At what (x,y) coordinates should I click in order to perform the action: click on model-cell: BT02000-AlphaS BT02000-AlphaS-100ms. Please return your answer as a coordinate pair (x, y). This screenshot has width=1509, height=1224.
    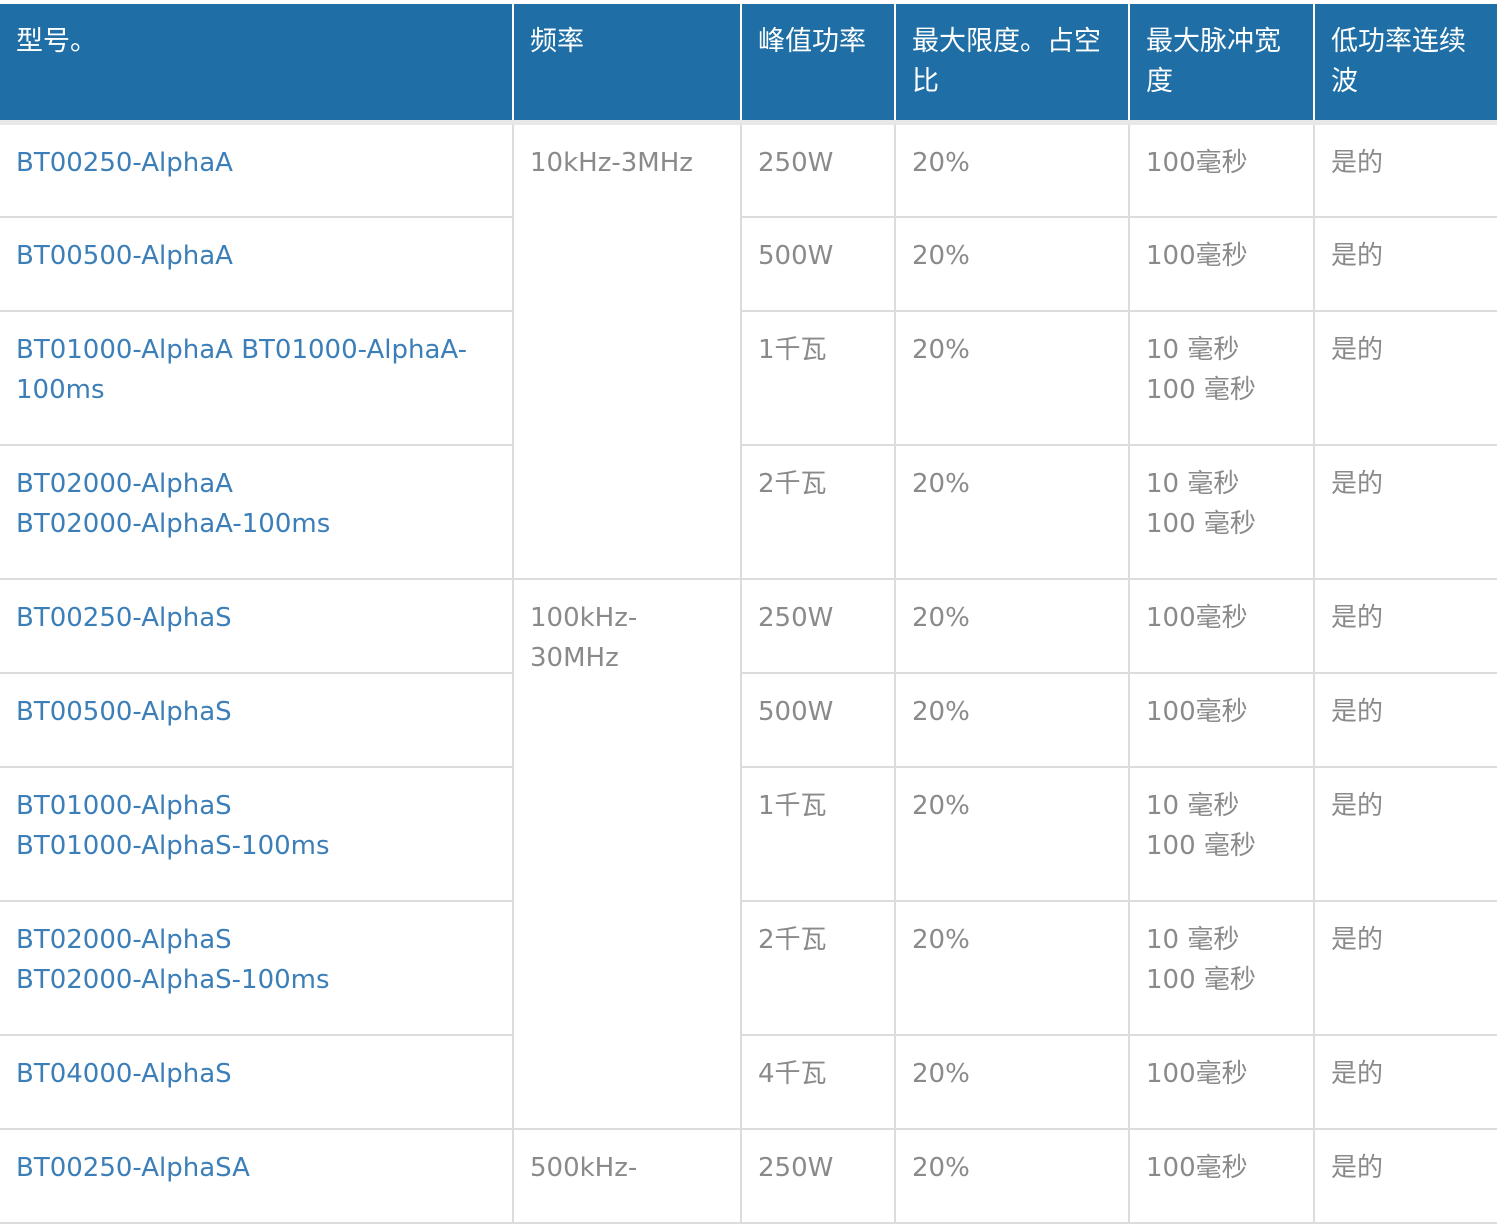
    Looking at the image, I should click on (256, 968).